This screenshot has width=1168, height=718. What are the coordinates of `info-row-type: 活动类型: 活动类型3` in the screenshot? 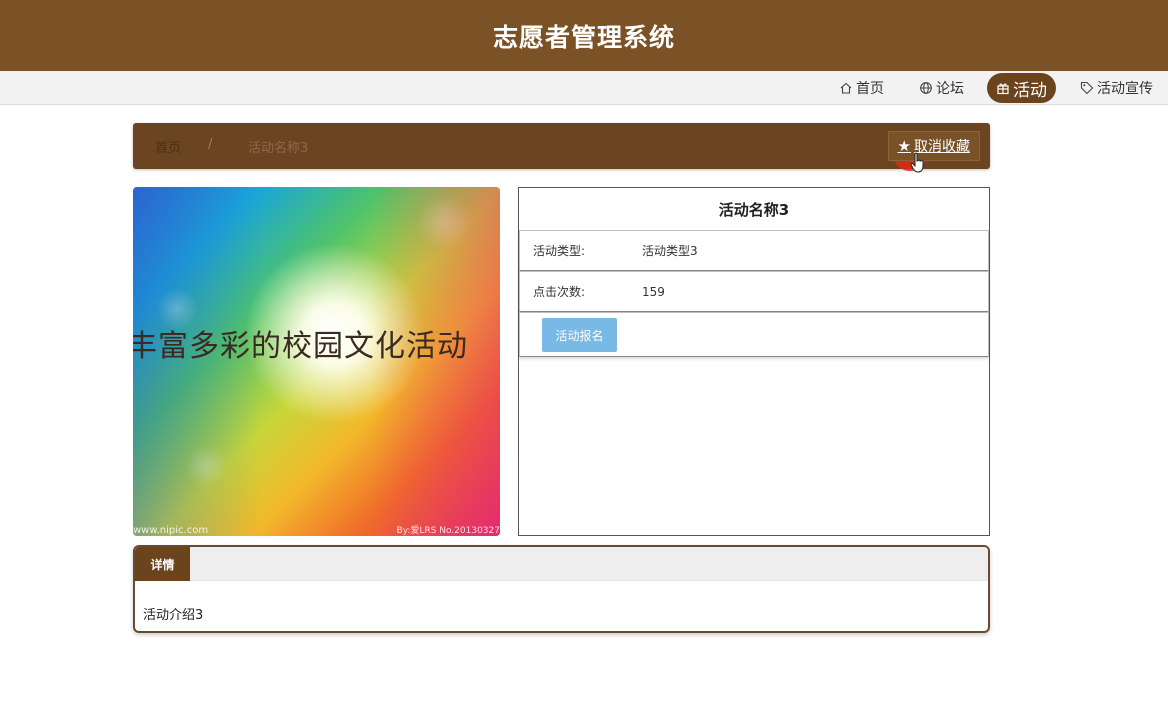 It's located at (754, 250).